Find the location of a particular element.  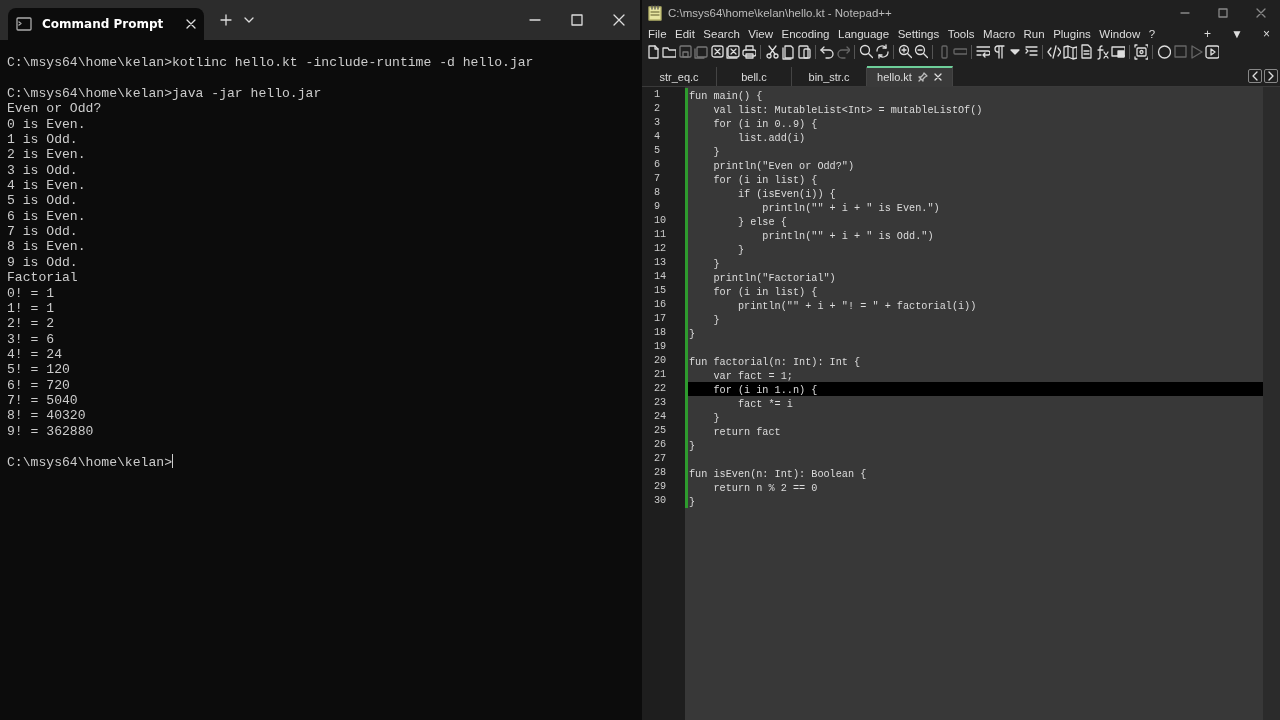

line-number: 30 is located at coordinates (660, 500).